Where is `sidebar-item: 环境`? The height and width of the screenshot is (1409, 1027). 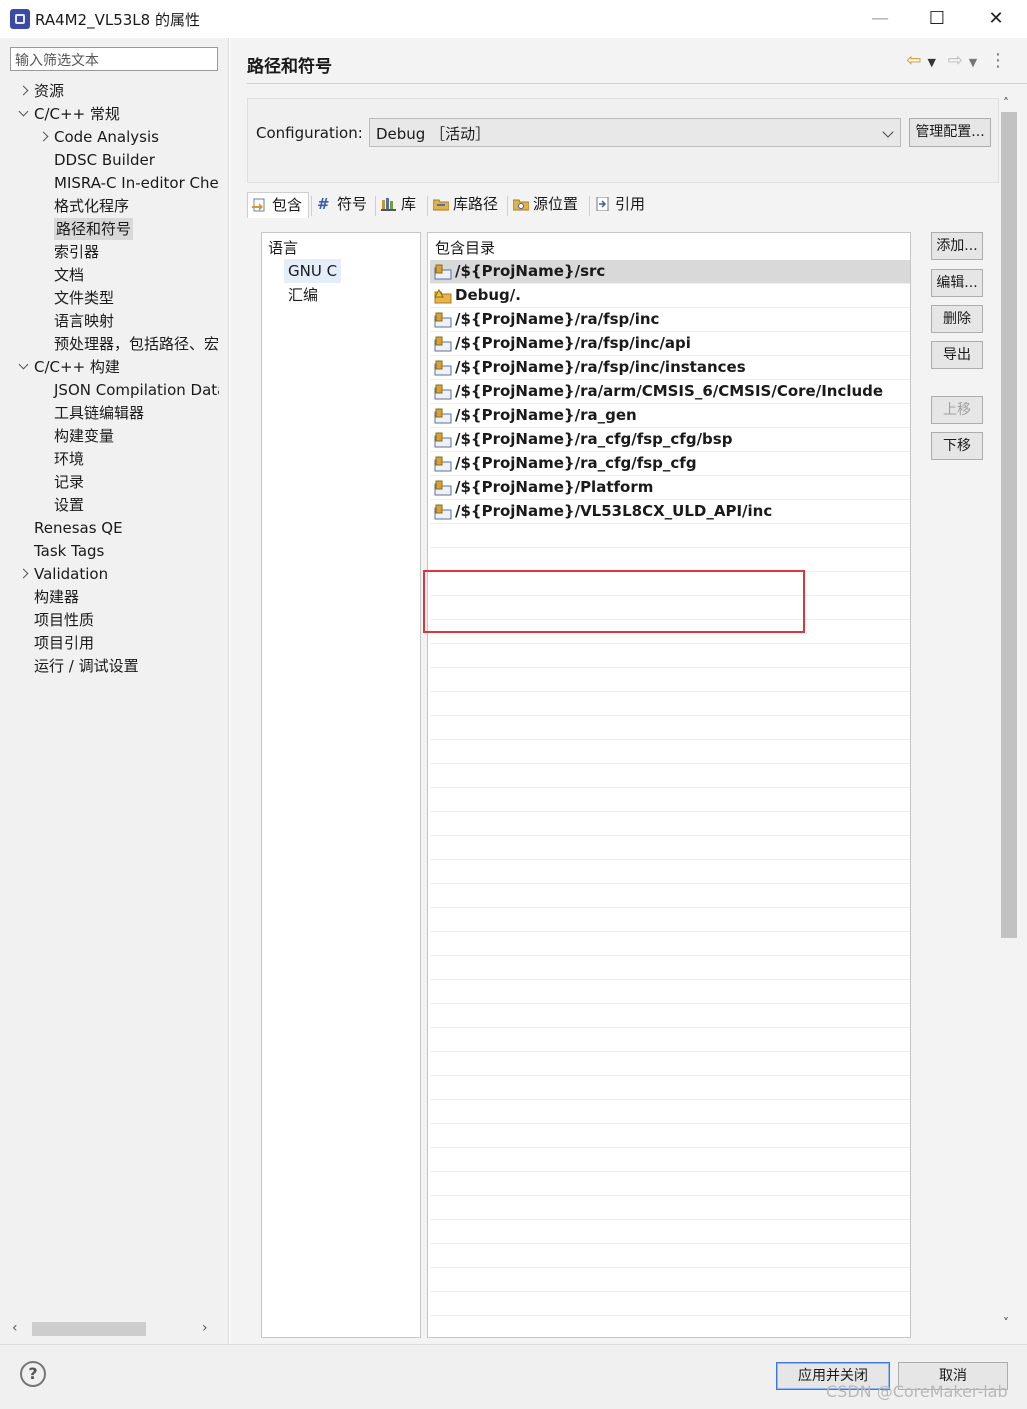 sidebar-item: 环境 is located at coordinates (109, 459).